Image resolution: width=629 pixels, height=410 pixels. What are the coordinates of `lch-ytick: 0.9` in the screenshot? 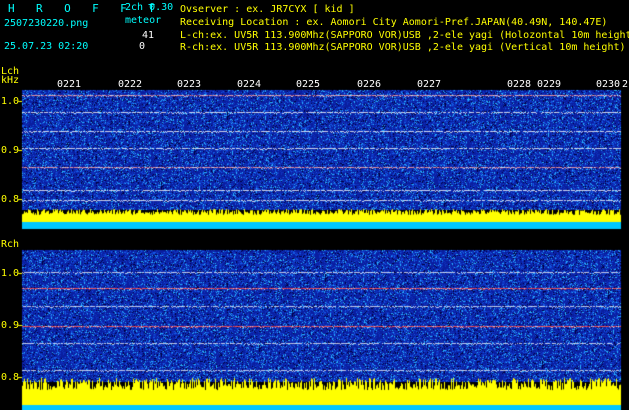 It's located at (10, 150).